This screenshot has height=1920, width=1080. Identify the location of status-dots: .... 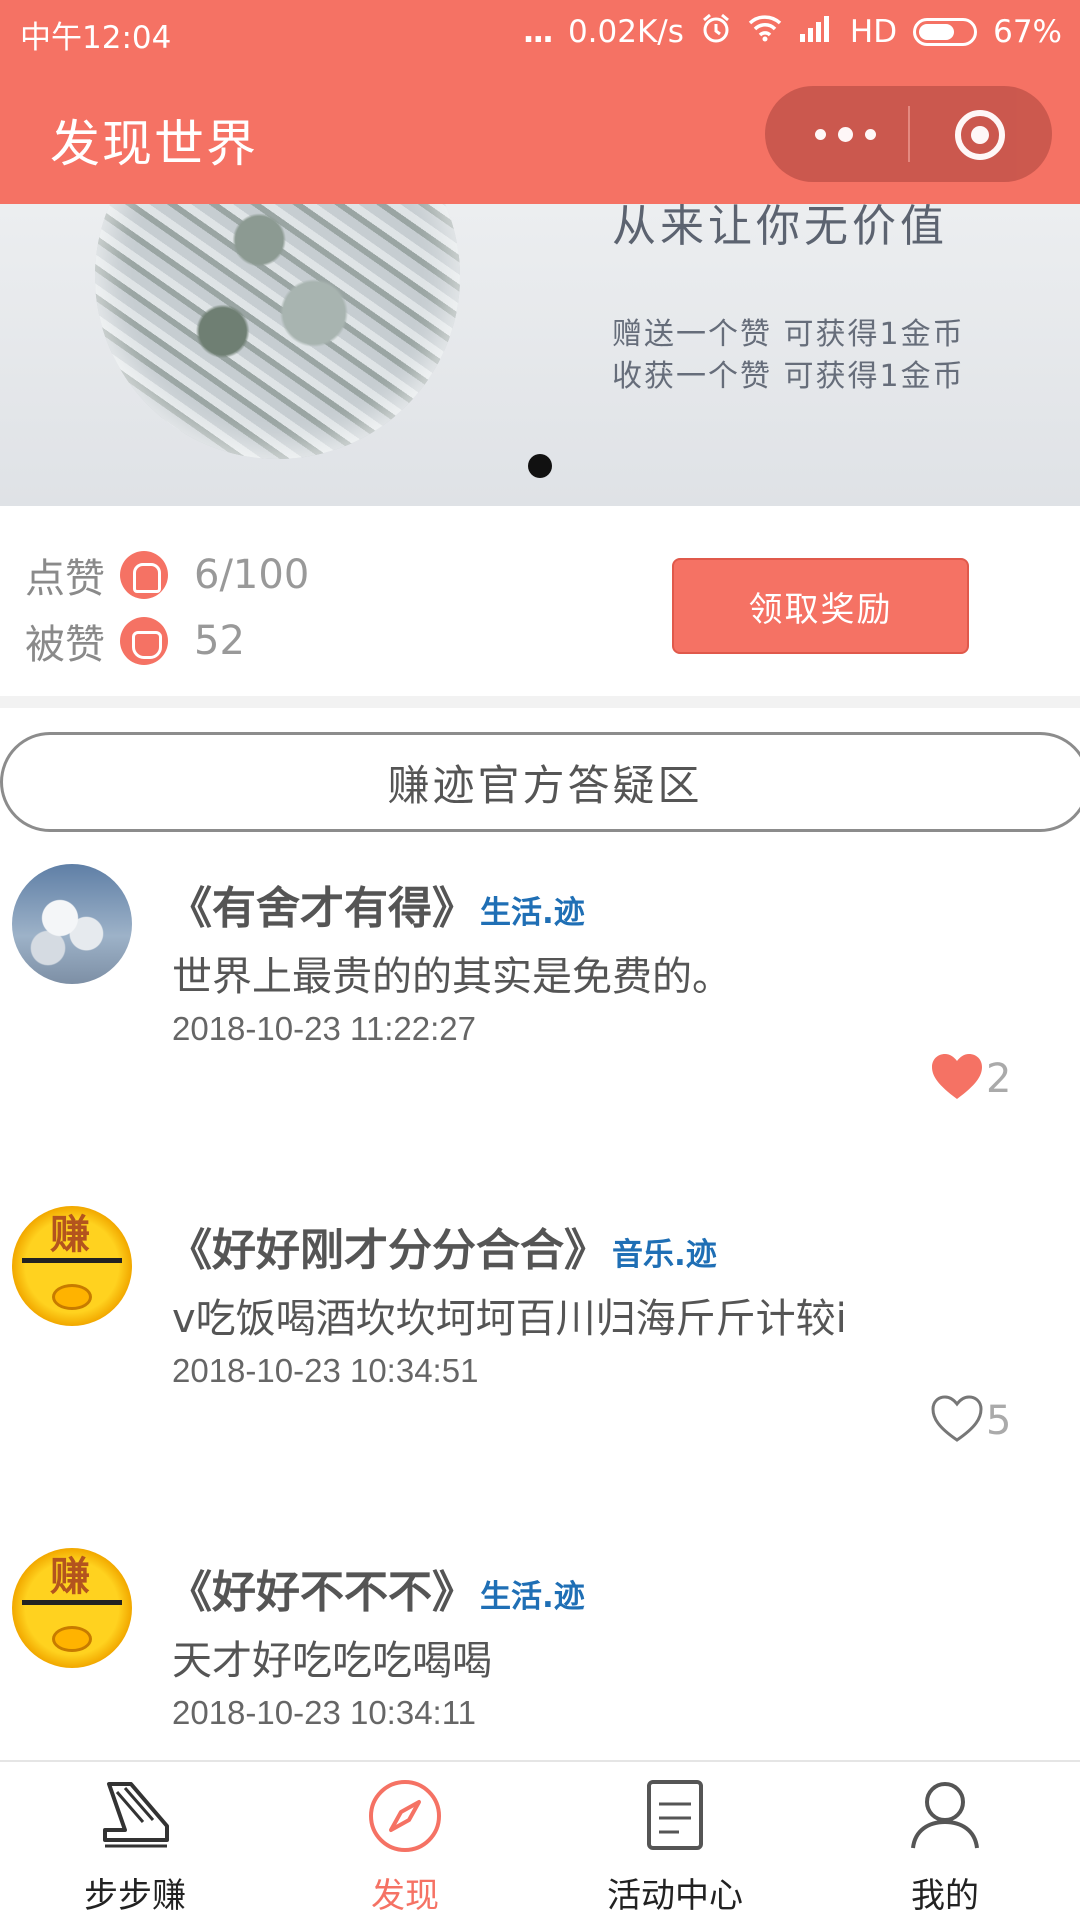
(538, 32).